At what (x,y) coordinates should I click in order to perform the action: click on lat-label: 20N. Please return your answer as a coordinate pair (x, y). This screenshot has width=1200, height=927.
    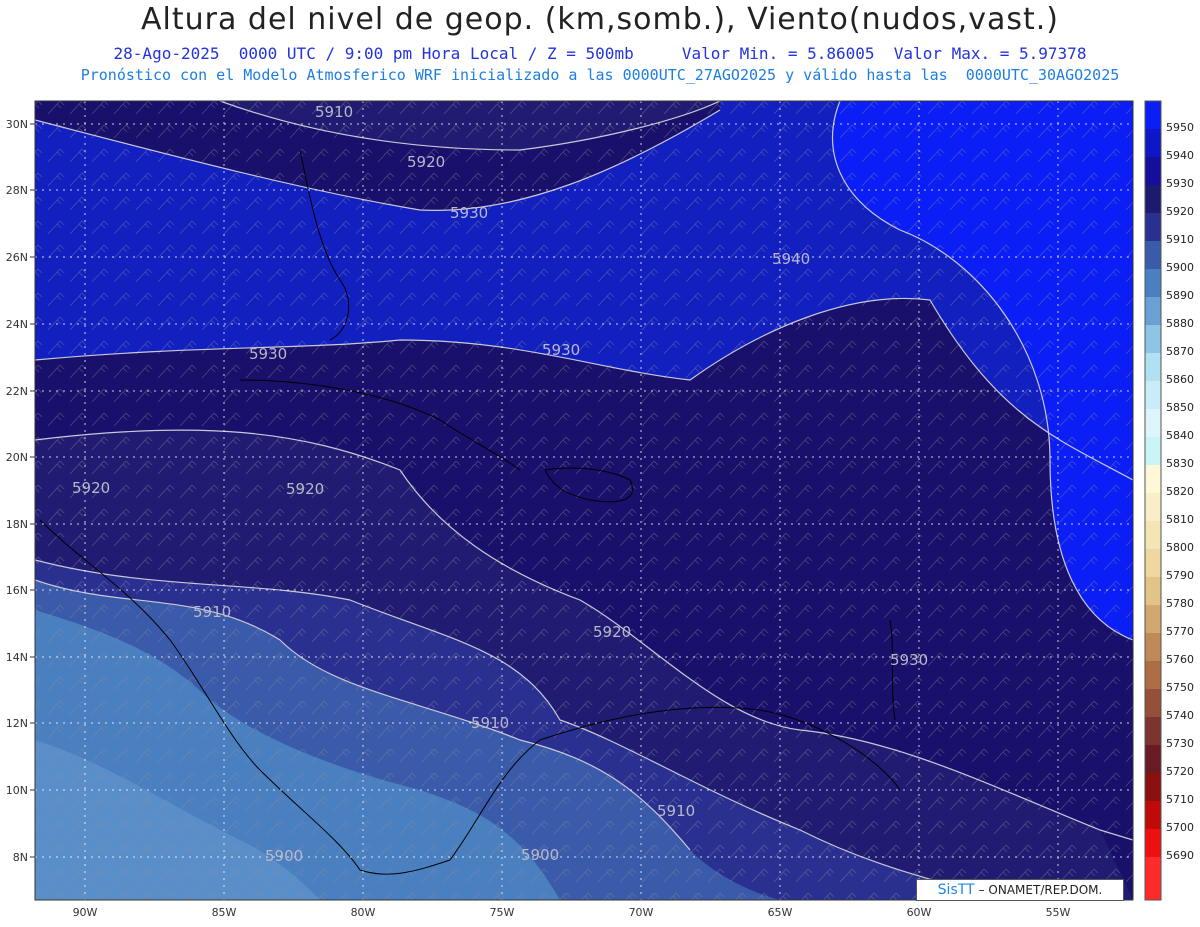
    Looking at the image, I should click on (17, 457).